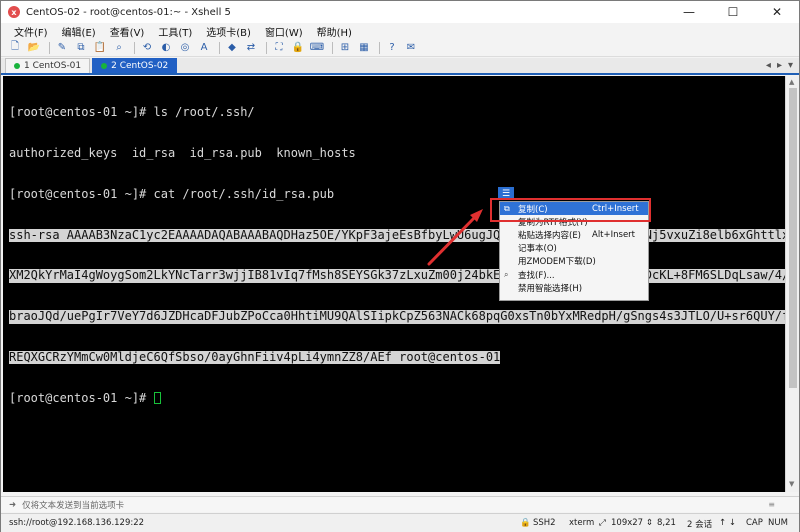 The width and height of the screenshot is (800, 532). What do you see at coordinates (228, 31) in the screenshot?
I see `menu-tabs: 选项卡(B)` at bounding box center [228, 31].